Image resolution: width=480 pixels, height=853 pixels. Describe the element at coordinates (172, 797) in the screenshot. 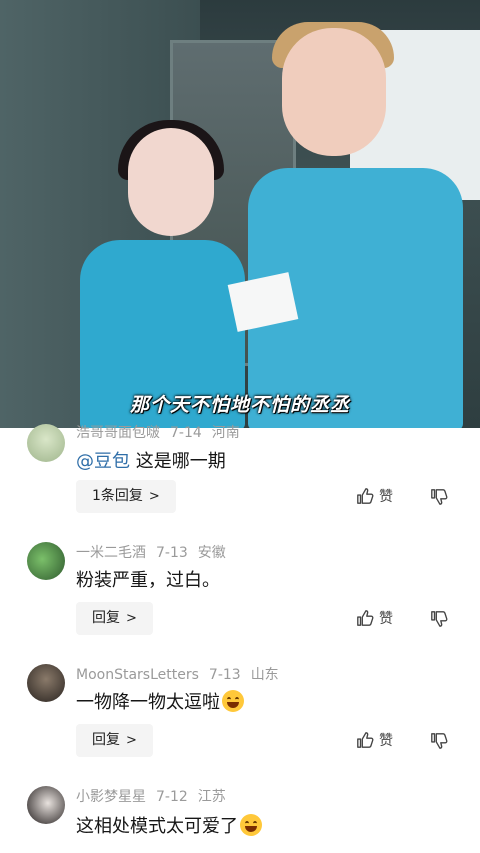

I see `comment-date: 7-12` at that location.